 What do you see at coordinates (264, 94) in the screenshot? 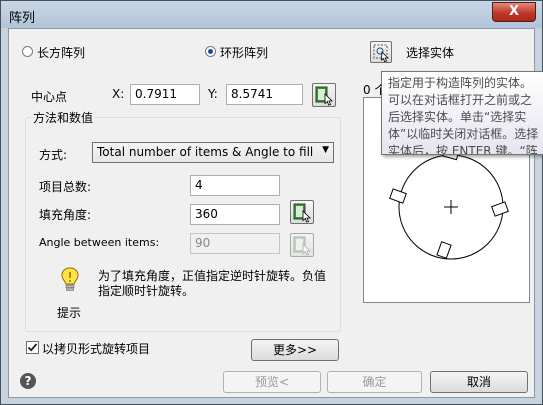
I see `center-y-input: 8.5741` at bounding box center [264, 94].